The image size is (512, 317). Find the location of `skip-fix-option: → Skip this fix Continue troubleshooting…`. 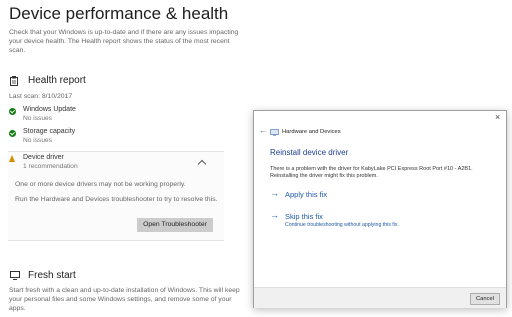

skip-fix-option: → Skip this fix Continue troubleshooting… is located at coordinates (360, 220).